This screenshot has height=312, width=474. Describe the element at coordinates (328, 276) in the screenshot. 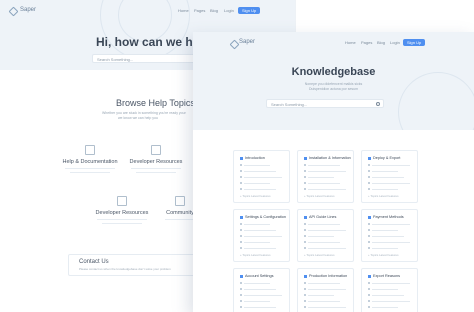

I see `card-title-text: Production Information` at that location.